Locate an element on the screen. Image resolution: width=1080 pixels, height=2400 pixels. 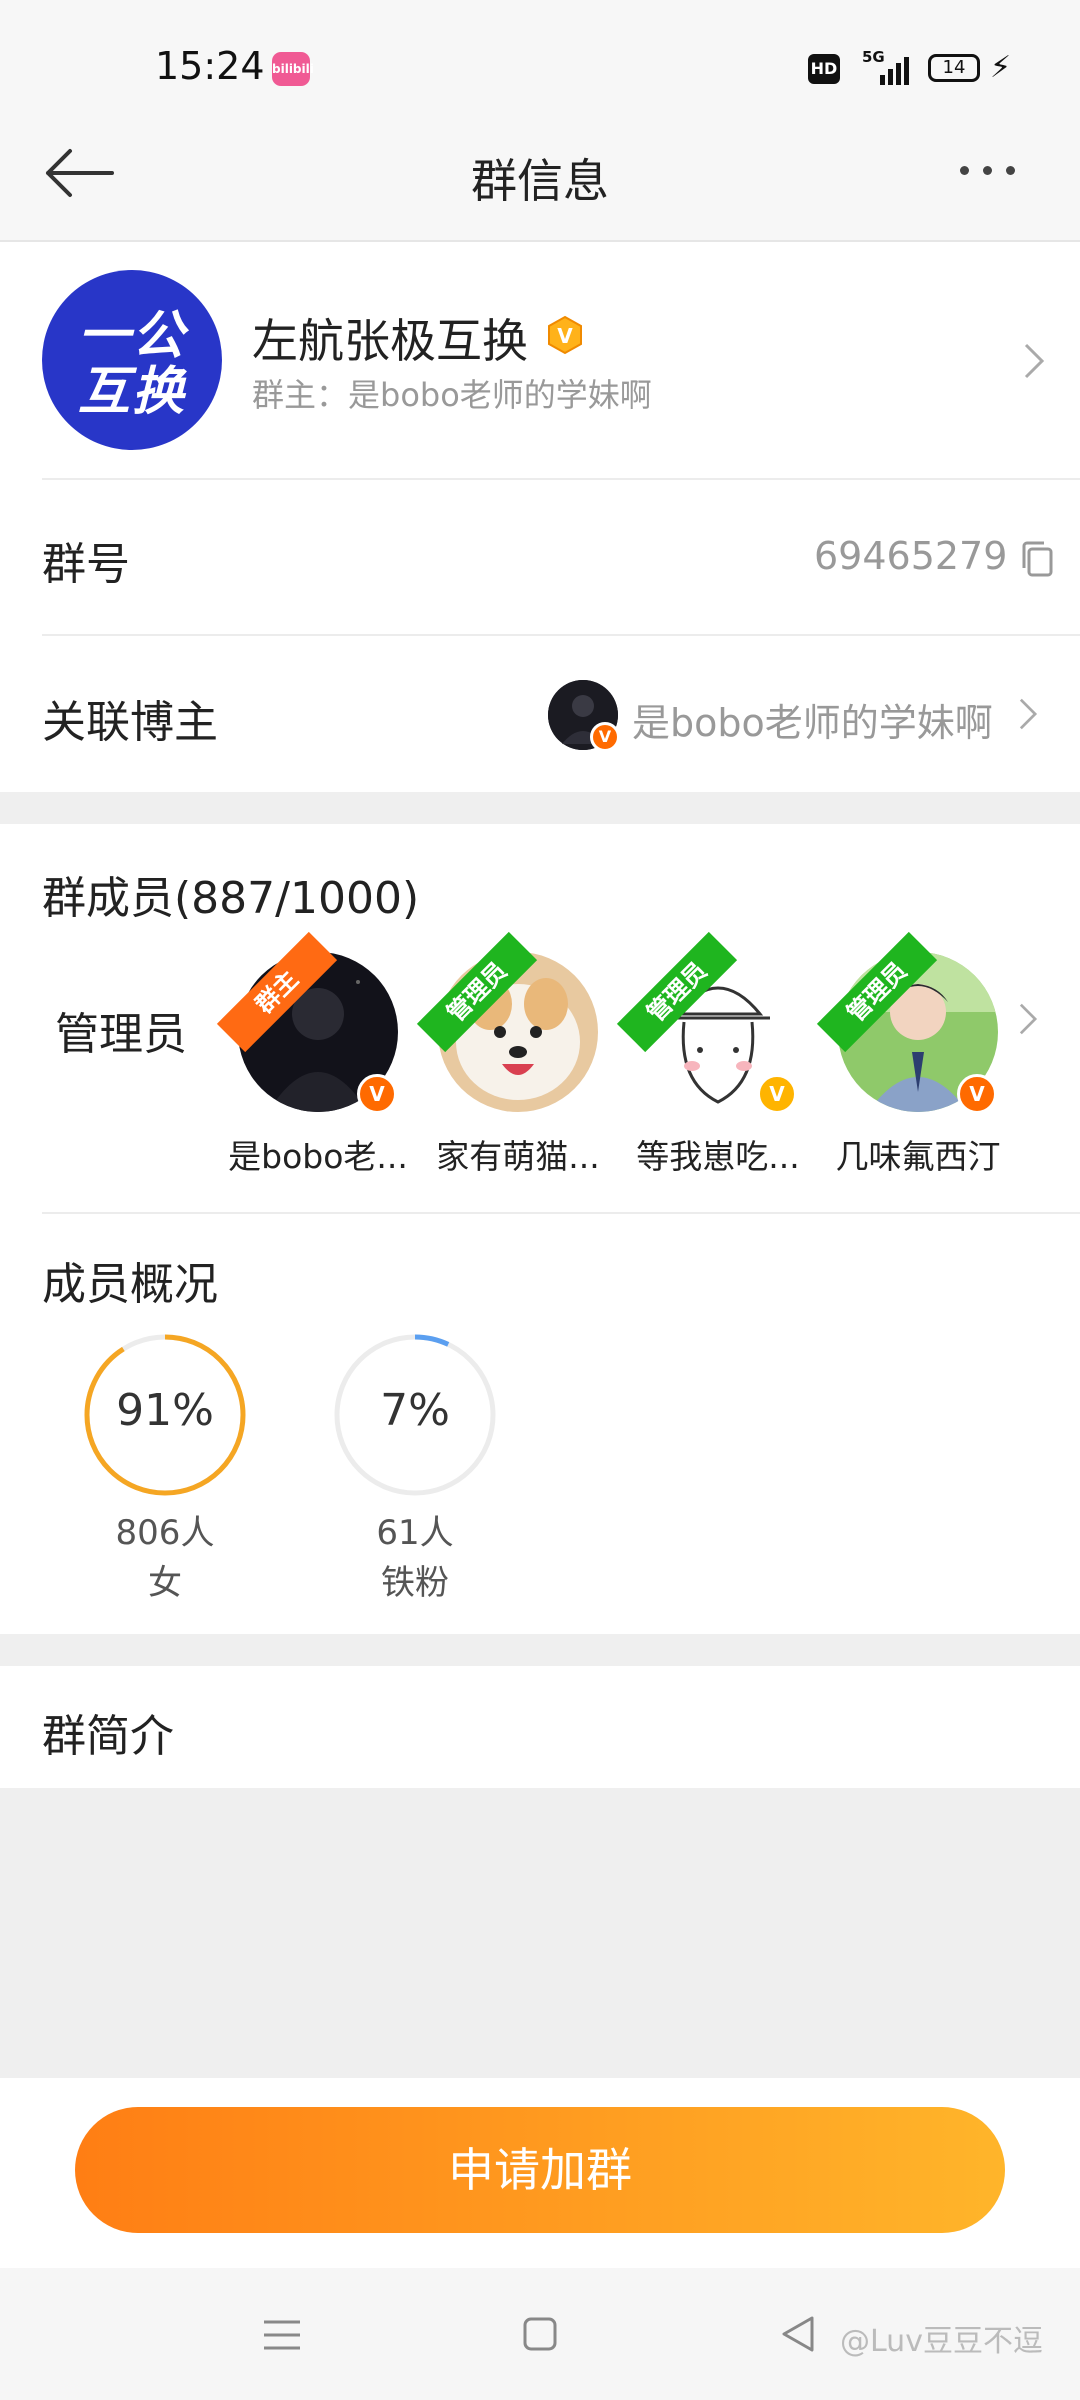
overview-title: 成员概况 is located at coordinates (130, 1284).